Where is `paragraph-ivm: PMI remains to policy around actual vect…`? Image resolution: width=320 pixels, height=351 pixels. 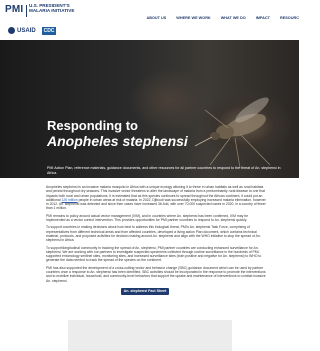
paragraph-ivm: PMI remains to policy around actual vect… is located at coordinates (147, 218).